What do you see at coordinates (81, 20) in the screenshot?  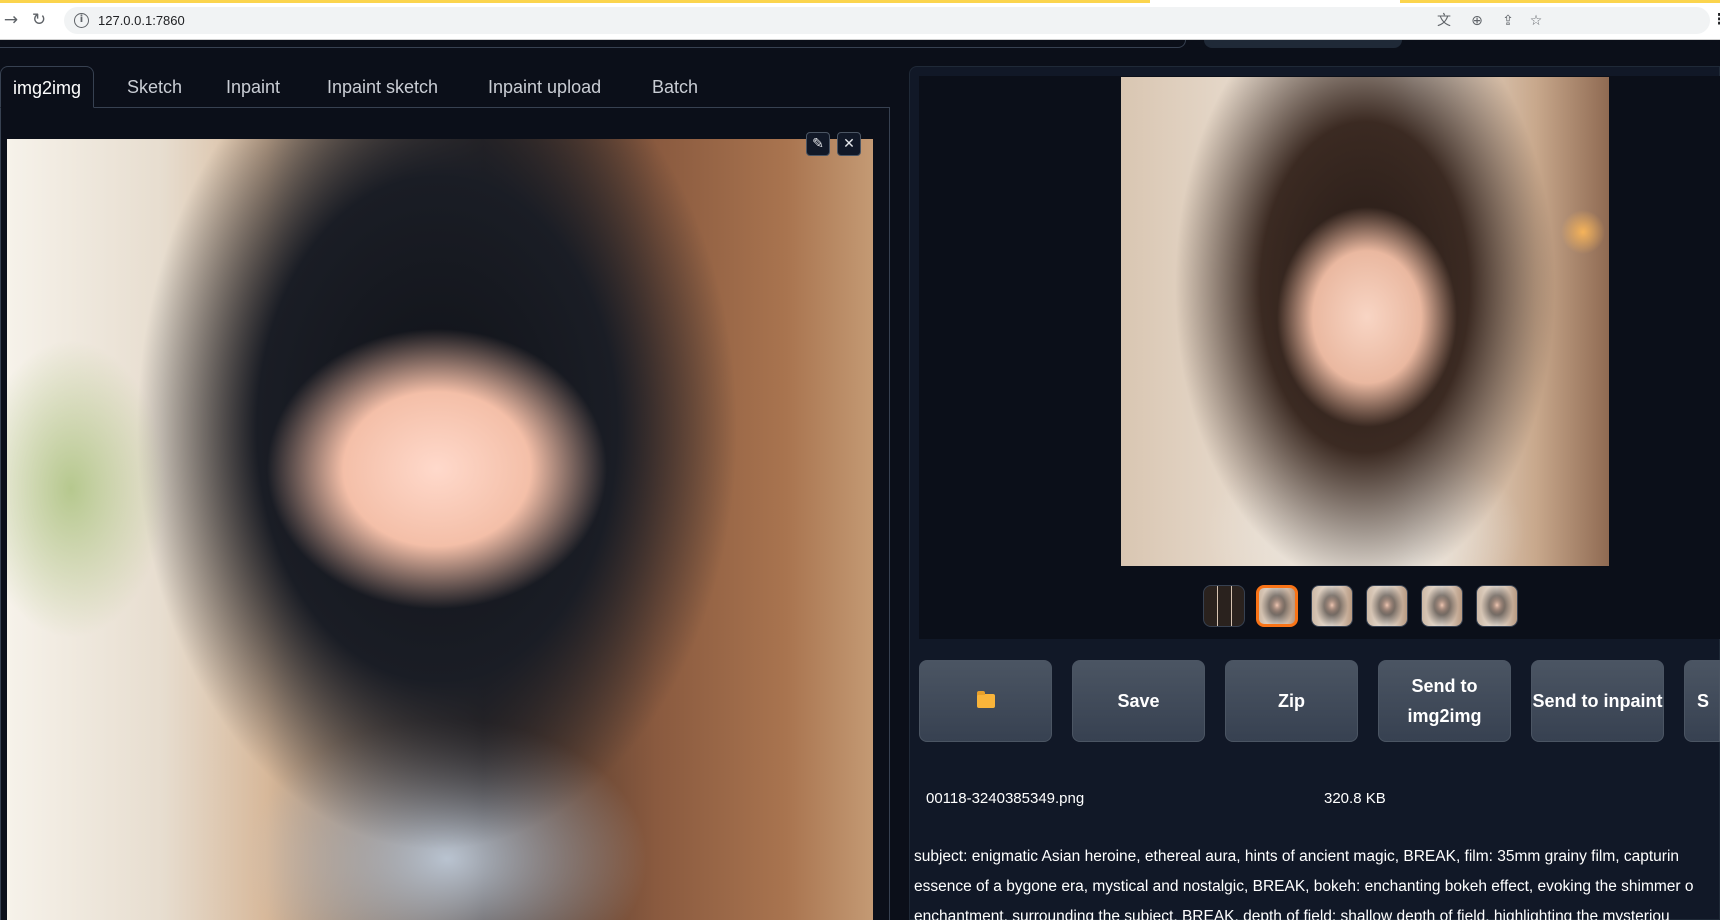 I see `site-info-icon: i` at bounding box center [81, 20].